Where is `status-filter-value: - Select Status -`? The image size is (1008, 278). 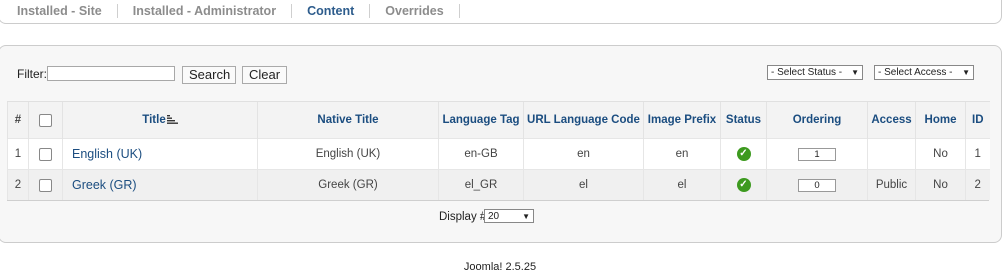
status-filter-value: - Select Status - is located at coordinates (807, 72).